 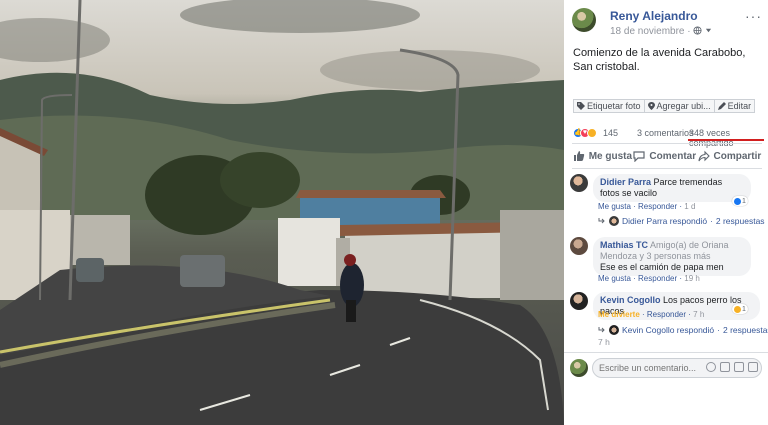 I want to click on commenter-name: Mathias TC, so click(x=624, y=245).